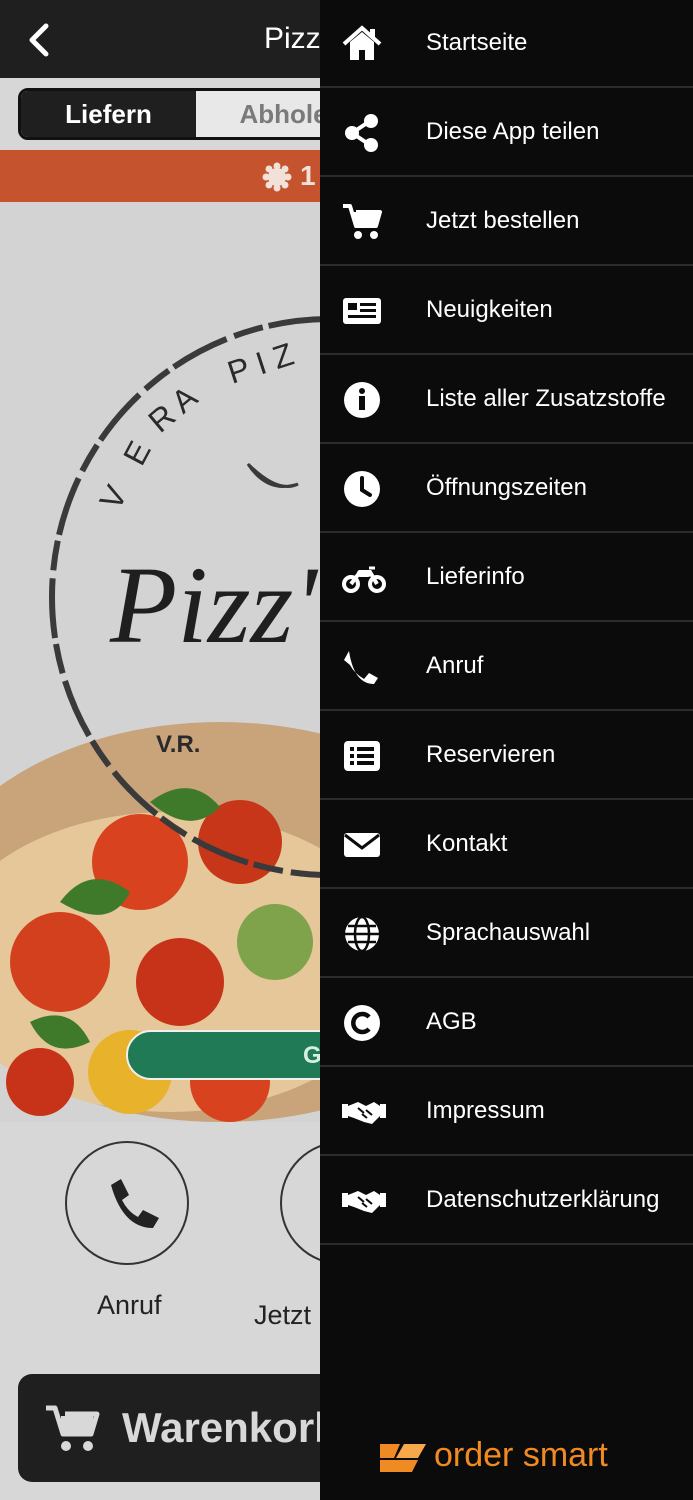  I want to click on menu-label: Reservieren, so click(491, 754).